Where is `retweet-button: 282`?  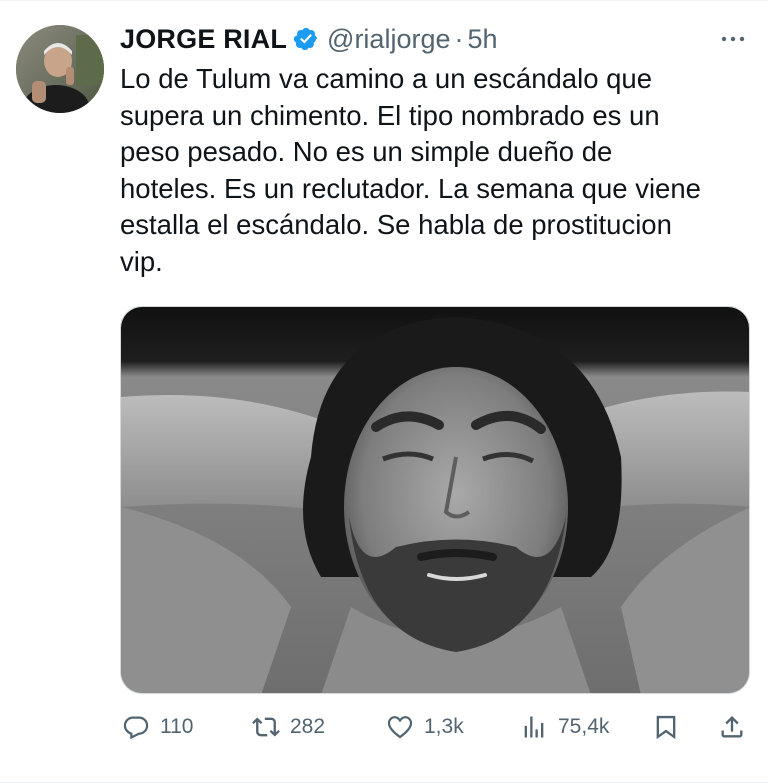
retweet-button: 282 is located at coordinates (288, 727).